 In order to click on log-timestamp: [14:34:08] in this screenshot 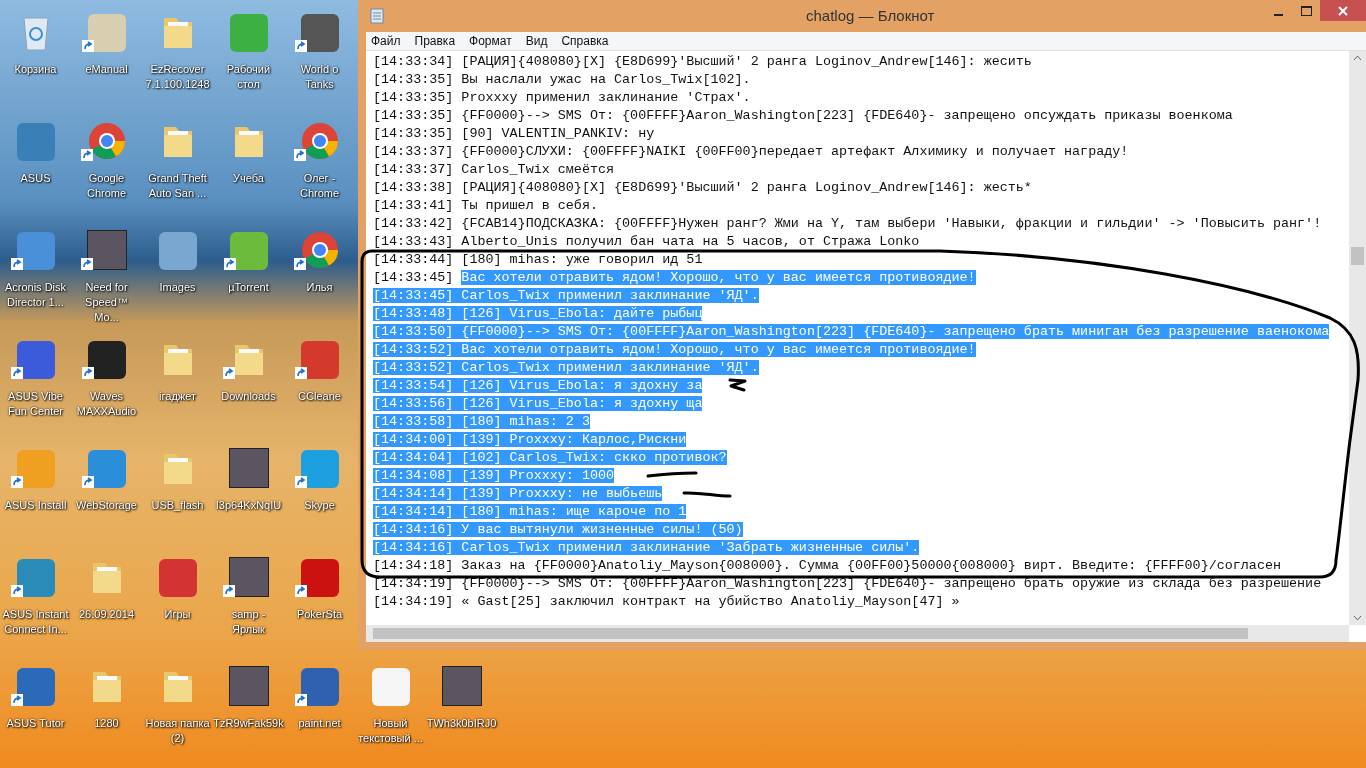, I will do `click(417, 475)`.